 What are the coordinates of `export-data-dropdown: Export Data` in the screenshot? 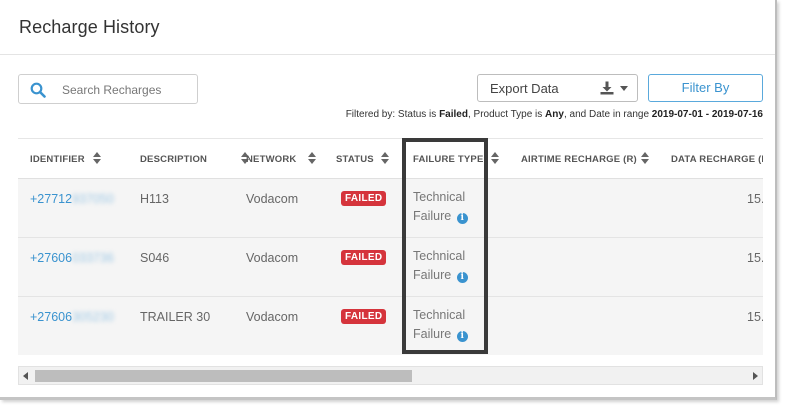 It's located at (557, 88).